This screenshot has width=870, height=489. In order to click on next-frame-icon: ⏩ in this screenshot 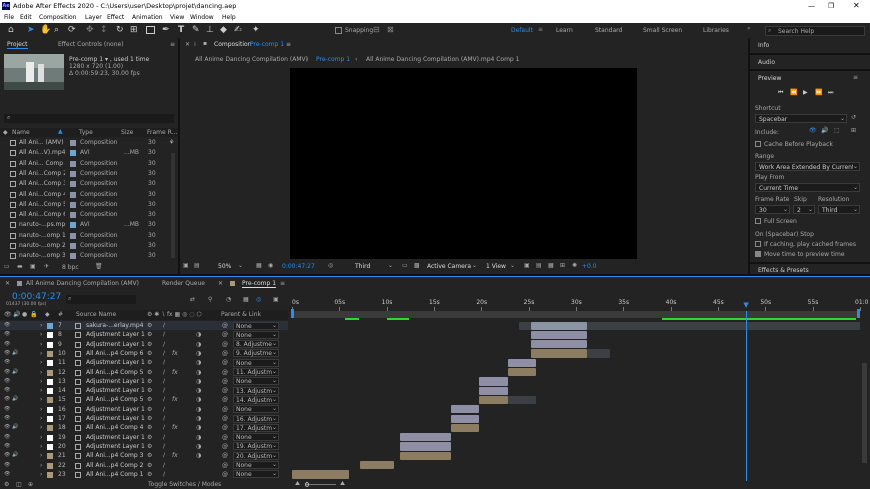, I will do `click(818, 92)`.